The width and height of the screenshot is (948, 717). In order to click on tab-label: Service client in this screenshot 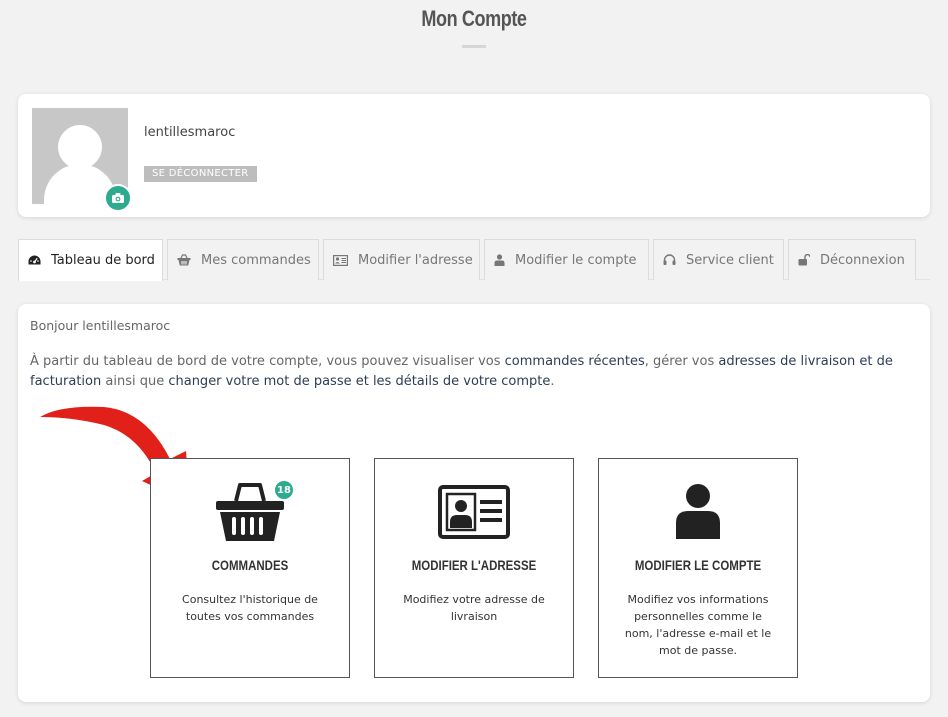, I will do `click(730, 260)`.